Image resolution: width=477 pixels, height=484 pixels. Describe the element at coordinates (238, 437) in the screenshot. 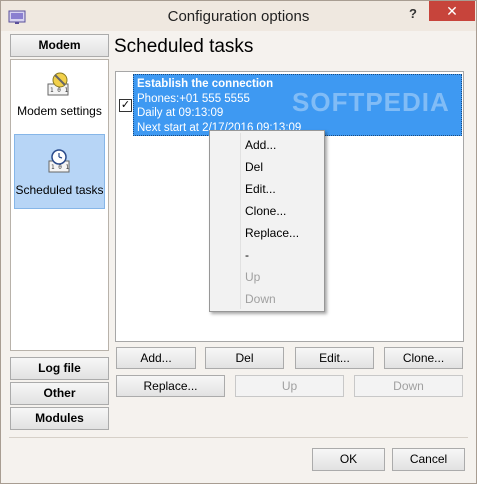

I see `footer-divider` at that location.